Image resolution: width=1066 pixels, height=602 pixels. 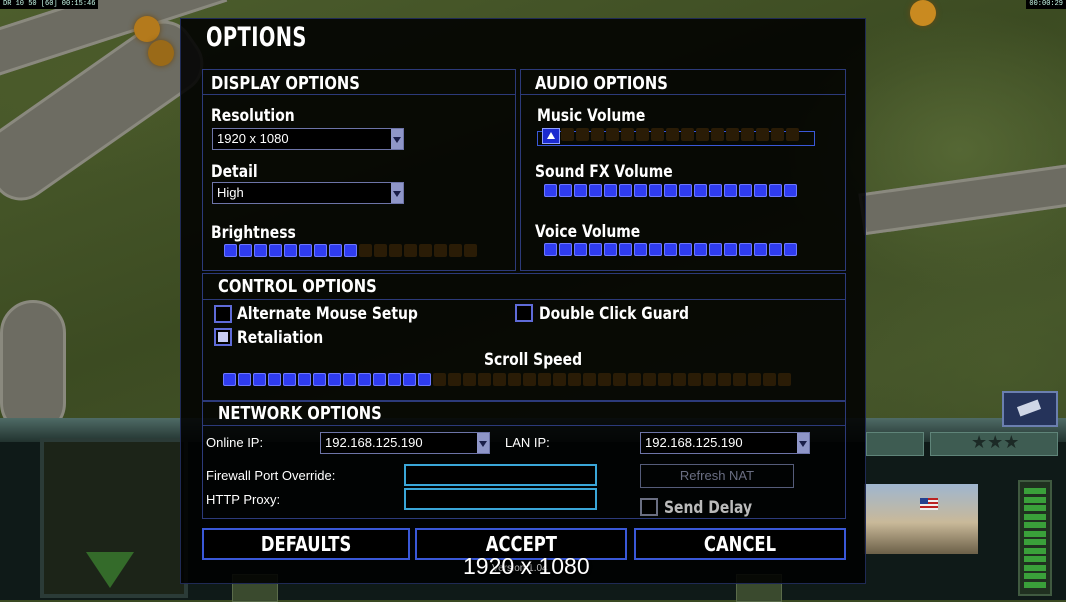 What do you see at coordinates (234, 172) in the screenshot?
I see `detail-label: Detail` at bounding box center [234, 172].